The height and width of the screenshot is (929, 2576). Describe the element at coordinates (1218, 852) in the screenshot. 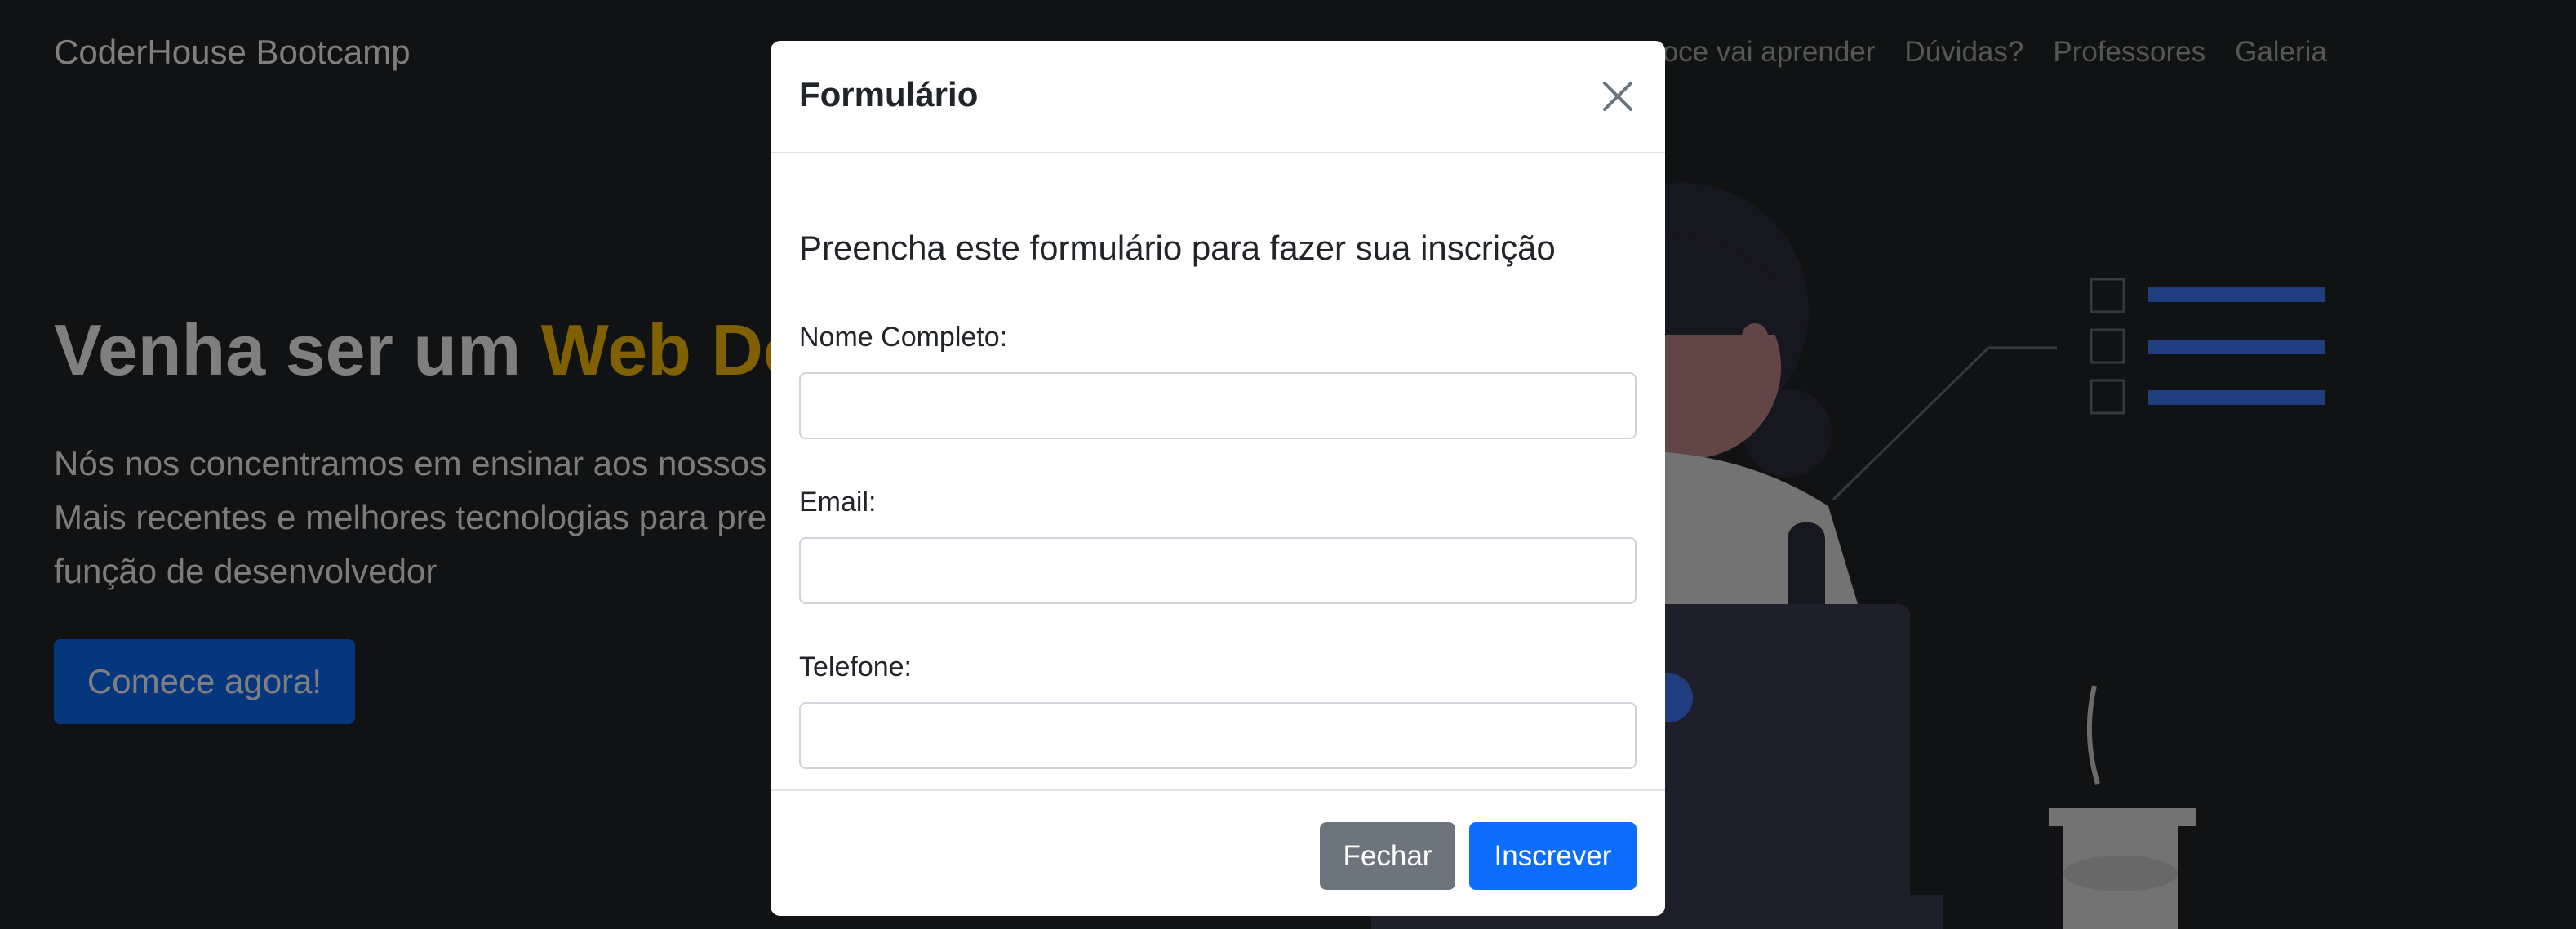

I see `modal-footer: Fechar Inscrever` at that location.